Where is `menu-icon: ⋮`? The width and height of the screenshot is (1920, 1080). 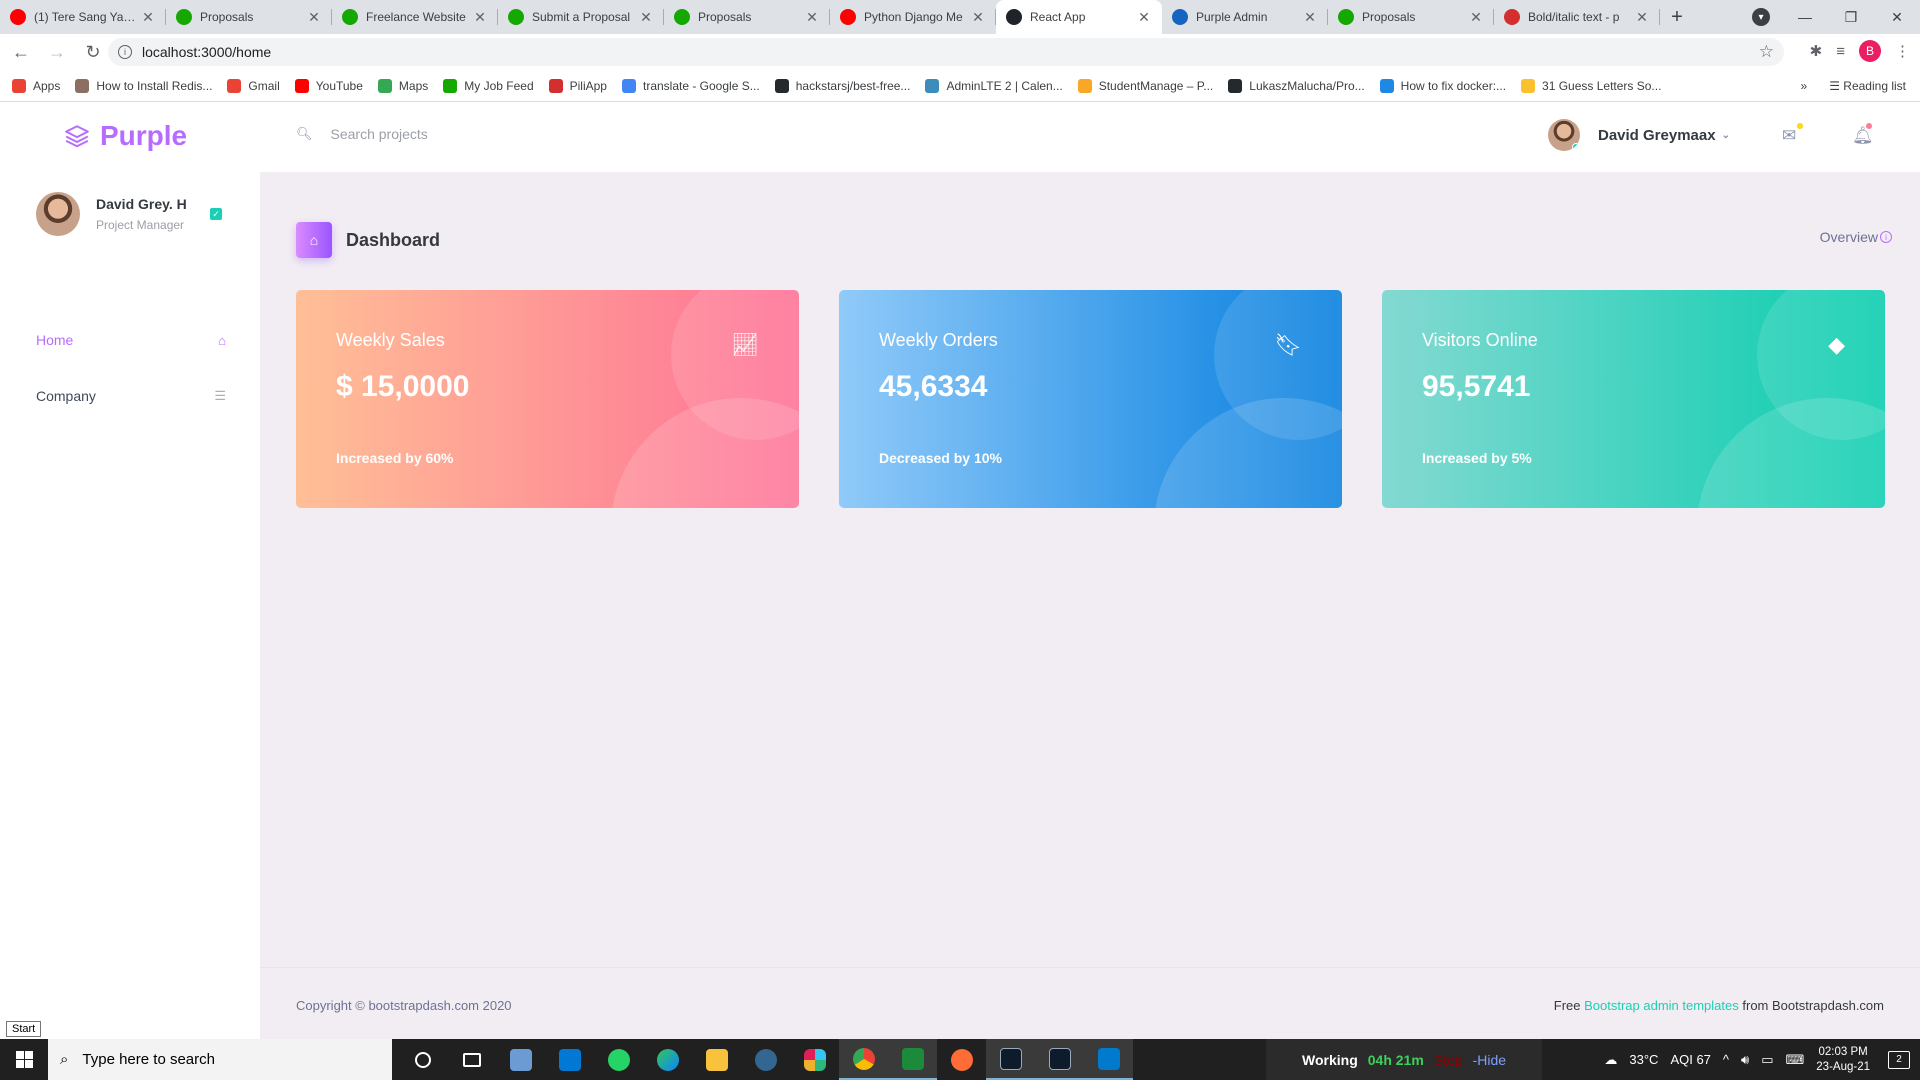 menu-icon: ⋮ is located at coordinates (1902, 51).